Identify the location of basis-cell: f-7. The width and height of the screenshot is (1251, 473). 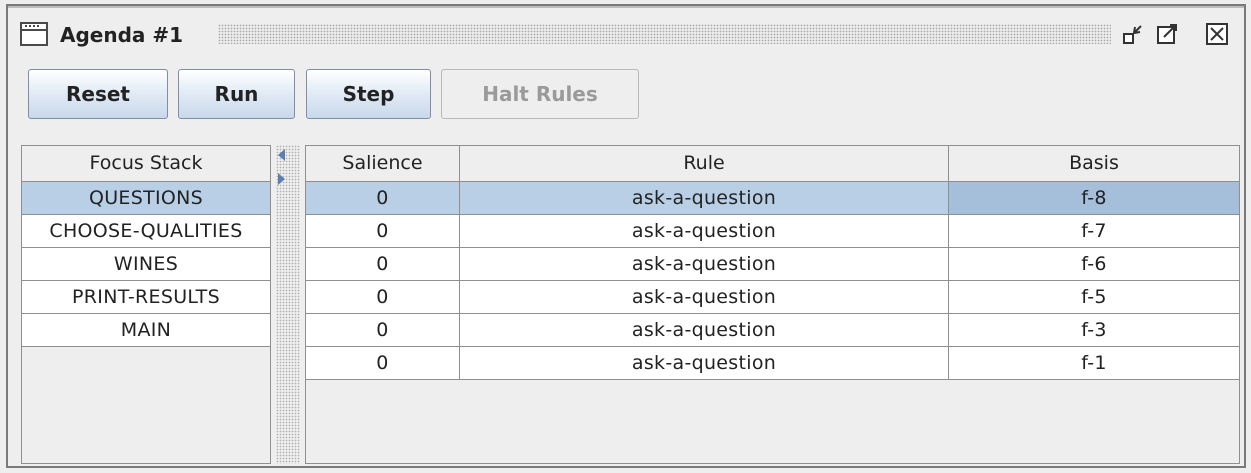
(1094, 231).